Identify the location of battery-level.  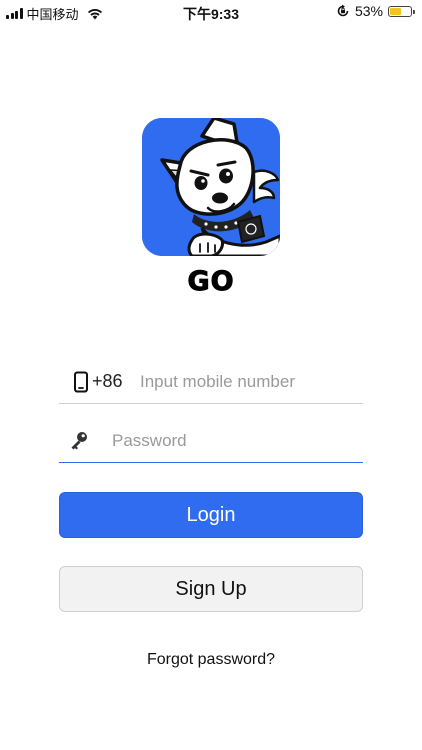
(395, 11).